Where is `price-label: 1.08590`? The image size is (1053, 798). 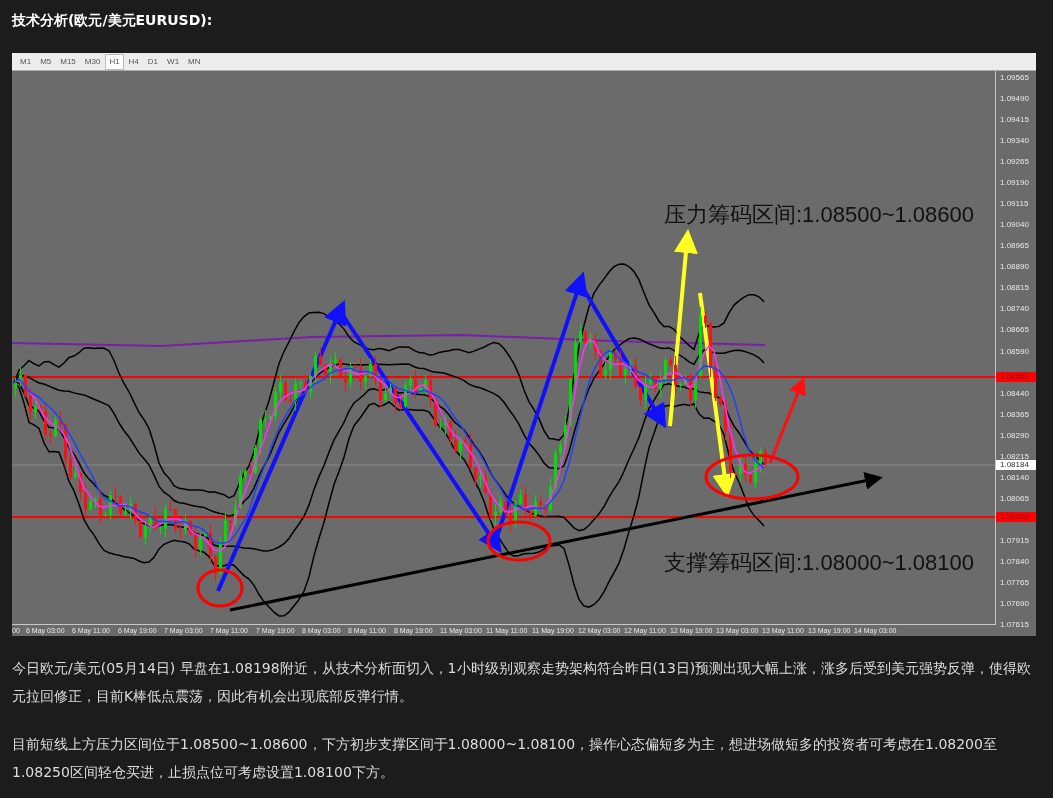 price-label: 1.08590 is located at coordinates (1014, 351).